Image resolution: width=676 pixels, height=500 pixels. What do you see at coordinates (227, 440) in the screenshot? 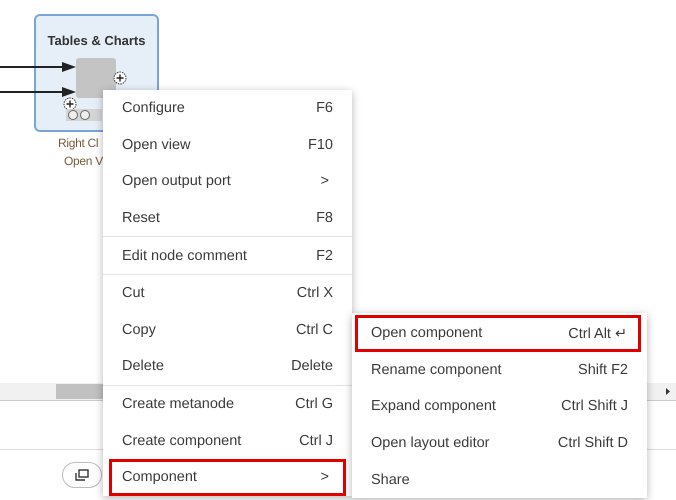
I see `menu-item: Create component Ctrl J` at bounding box center [227, 440].